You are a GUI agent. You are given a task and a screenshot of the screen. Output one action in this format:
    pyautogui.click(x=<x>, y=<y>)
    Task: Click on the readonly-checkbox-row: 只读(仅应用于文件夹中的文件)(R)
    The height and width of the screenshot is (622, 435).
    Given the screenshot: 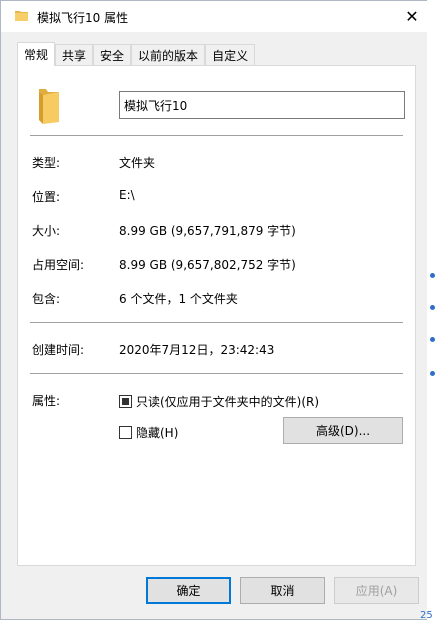 What is the action you would take?
    pyautogui.click(x=219, y=401)
    